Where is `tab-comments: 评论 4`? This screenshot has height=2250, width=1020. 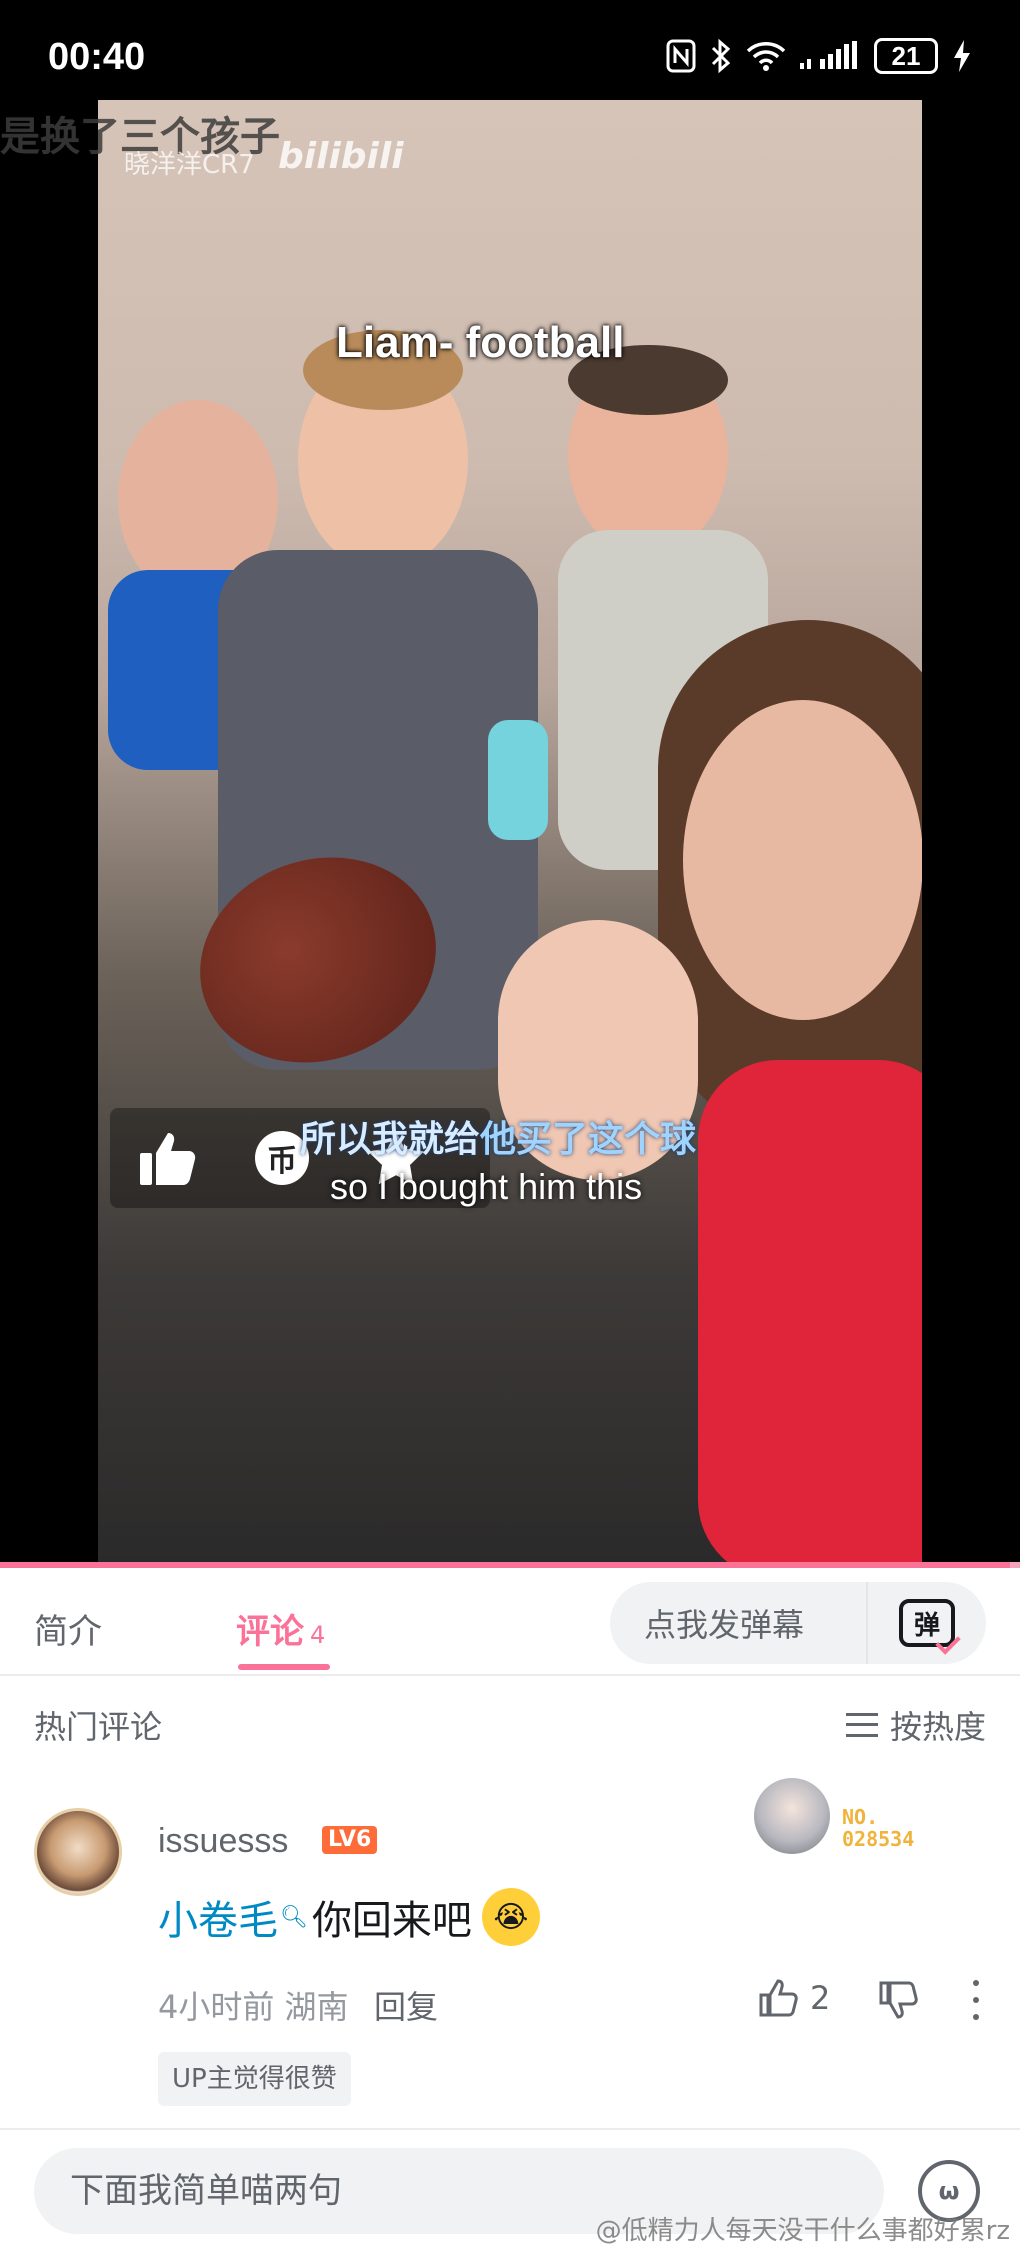 tab-comments: 评论 4 is located at coordinates (280, 1628).